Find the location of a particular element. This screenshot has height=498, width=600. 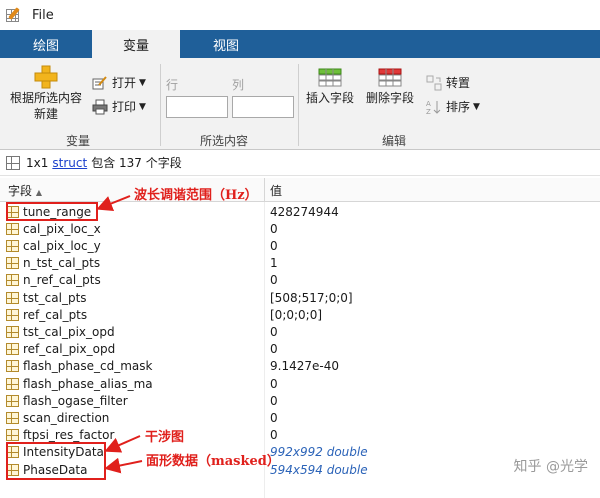

open-button: 打开 ▼ is located at coordinates (119, 82).